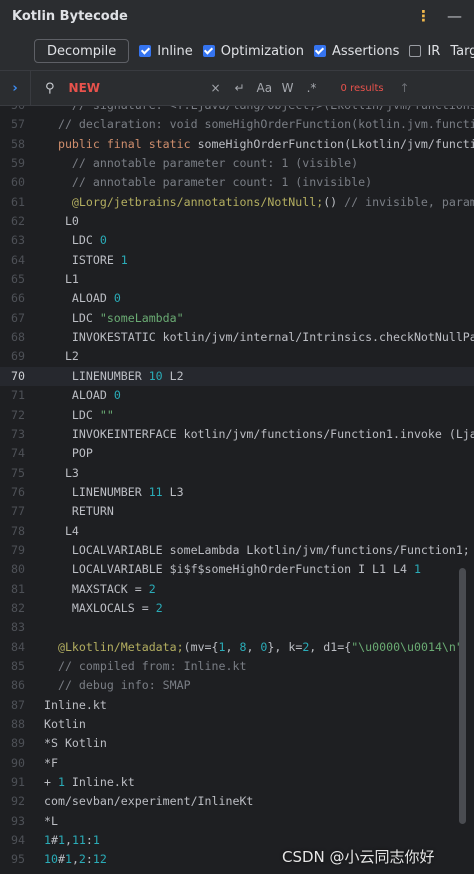 This screenshot has width=474, height=874. Describe the element at coordinates (18, 259) in the screenshot. I see `line-number: 64` at that location.